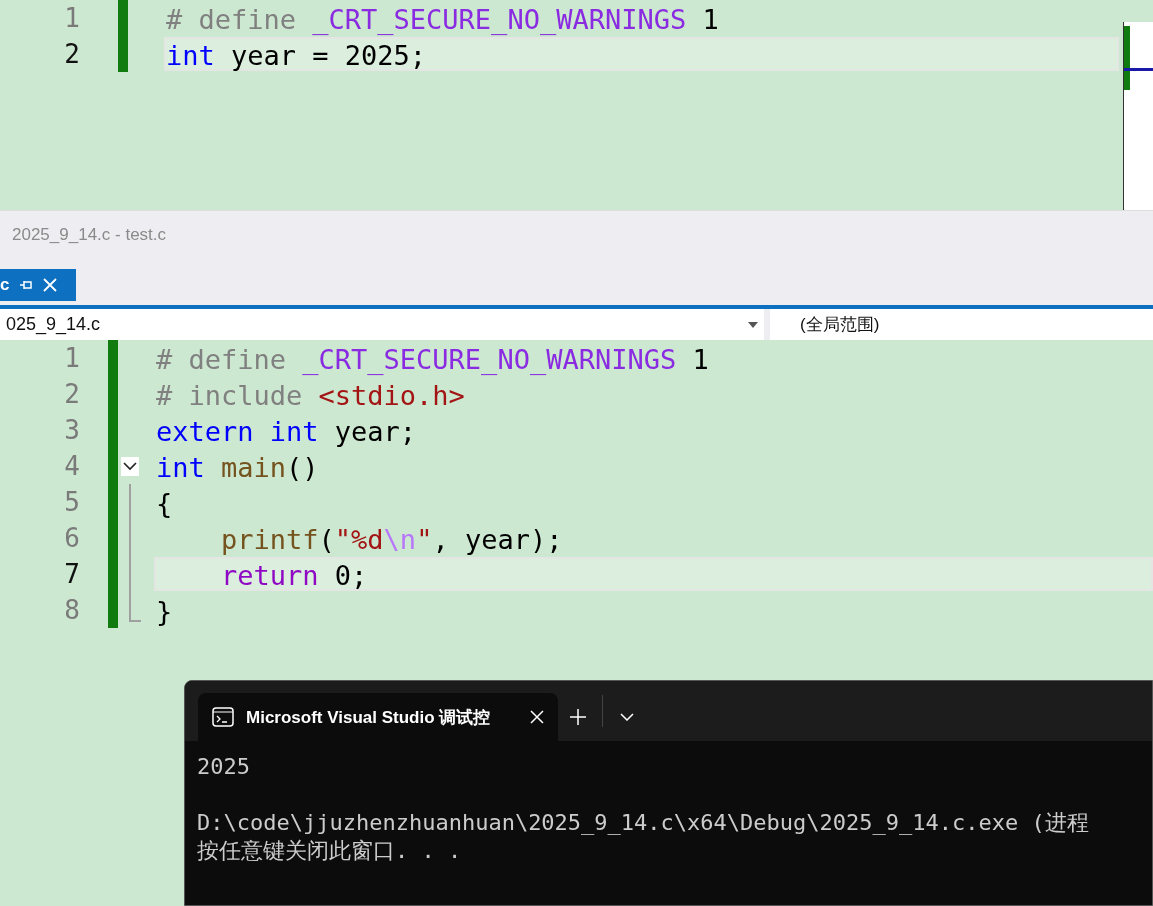 Image resolution: width=1153 pixels, height=906 pixels. What do you see at coordinates (310, 395) in the screenshot?
I see `code-line: # include <stdio.h>` at bounding box center [310, 395].